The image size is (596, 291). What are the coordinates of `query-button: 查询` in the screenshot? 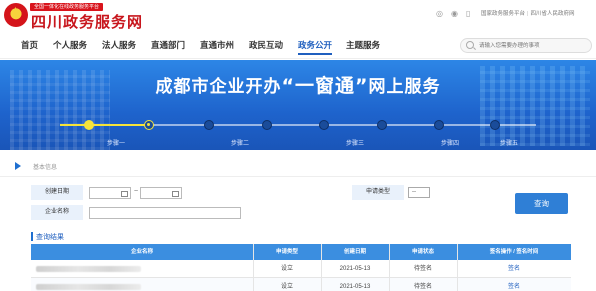 It's located at (541, 203).